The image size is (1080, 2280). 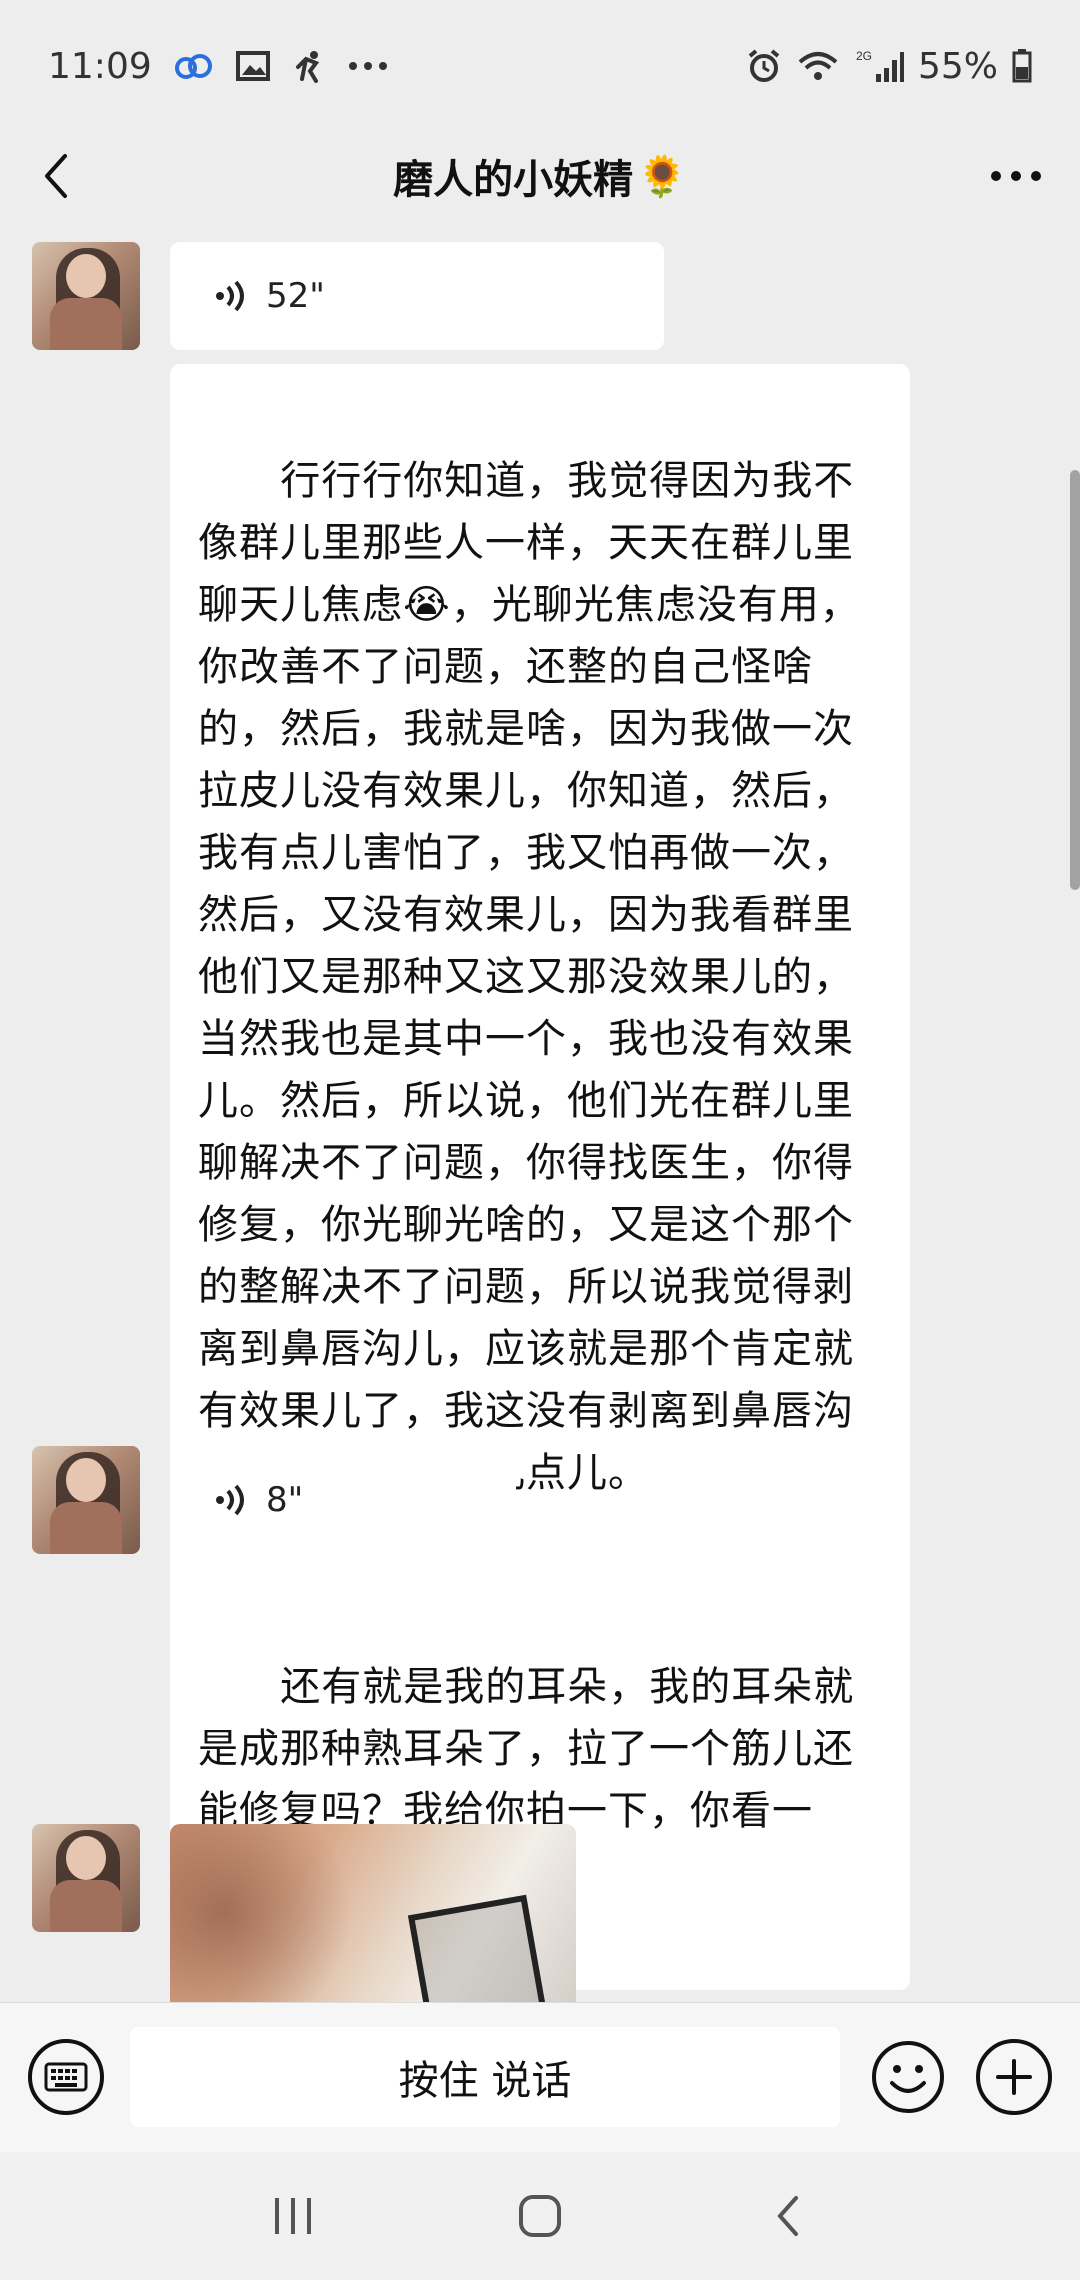 What do you see at coordinates (295, 296) in the screenshot?
I see `voice-duration: 52"` at bounding box center [295, 296].